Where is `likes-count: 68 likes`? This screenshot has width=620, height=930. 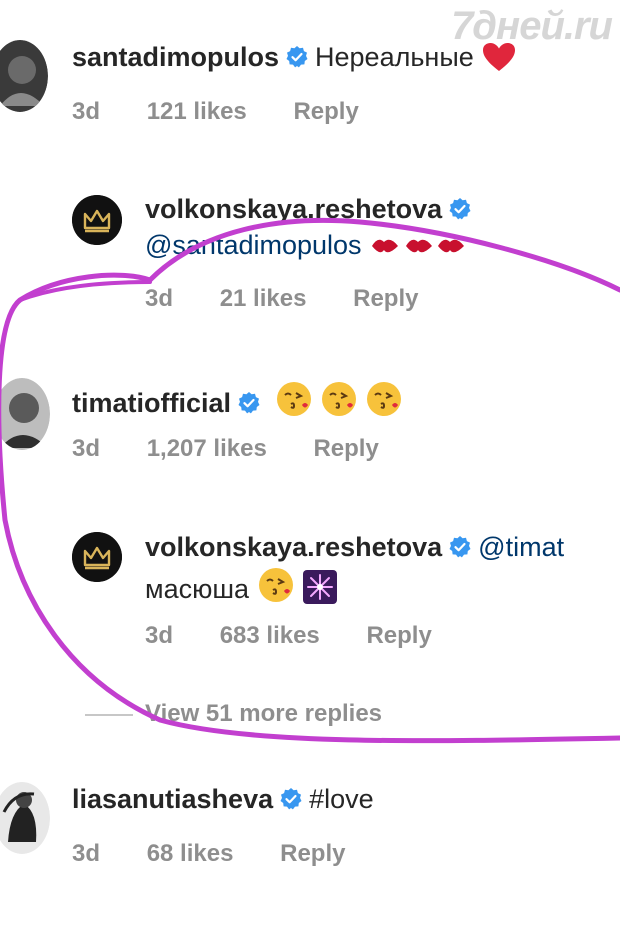 likes-count: 68 likes is located at coordinates (190, 854).